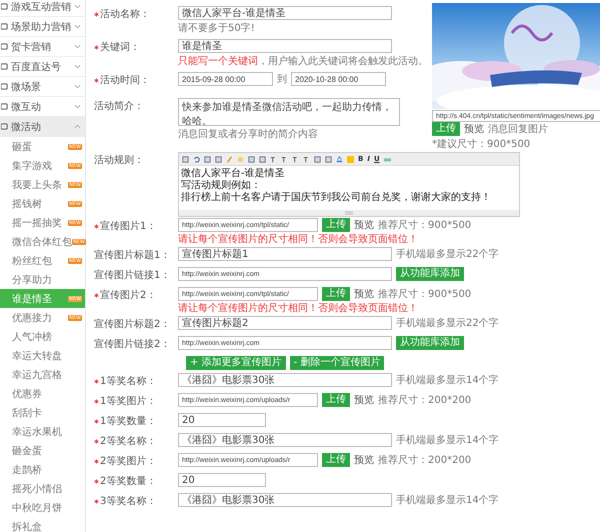  Describe the element at coordinates (128, 441) in the screenshot. I see `field-label: 2等奖名称：` at that location.